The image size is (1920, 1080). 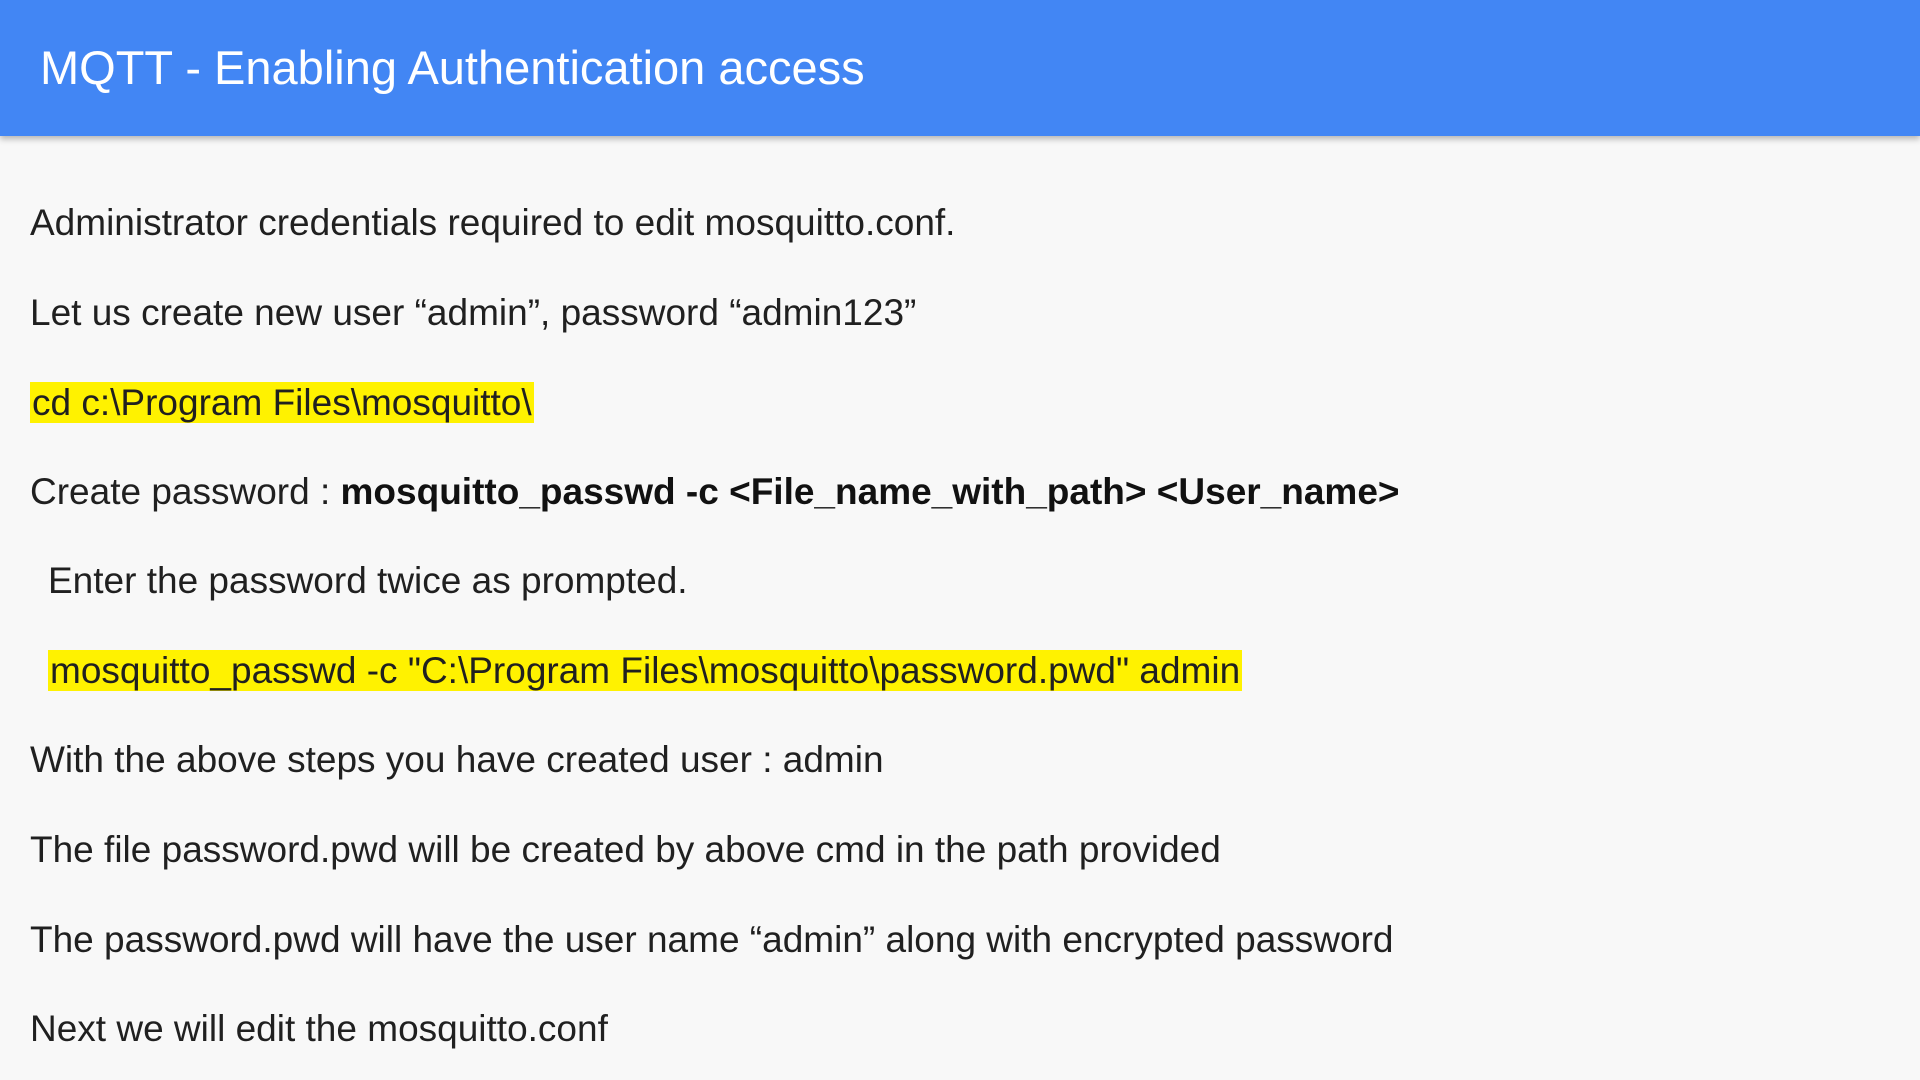 I want to click on slide-title: MQTT - Enabling Authentication access, so click(x=452, y=67).